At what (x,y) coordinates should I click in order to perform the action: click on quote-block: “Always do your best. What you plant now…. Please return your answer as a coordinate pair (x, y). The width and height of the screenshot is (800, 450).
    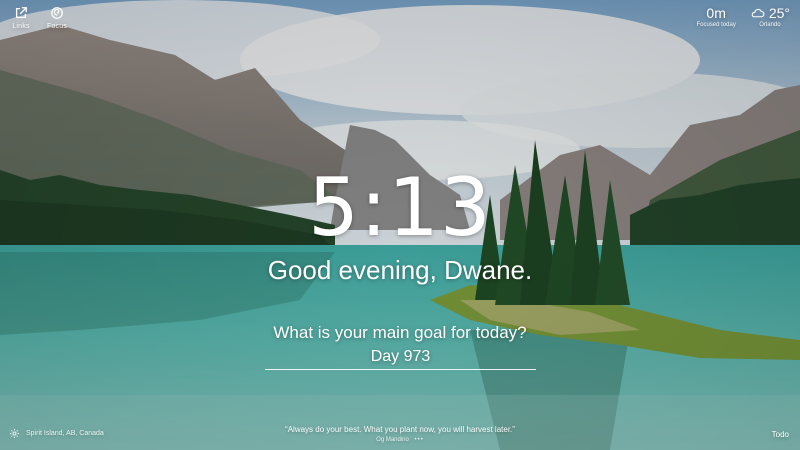
    Looking at the image, I should click on (400, 435).